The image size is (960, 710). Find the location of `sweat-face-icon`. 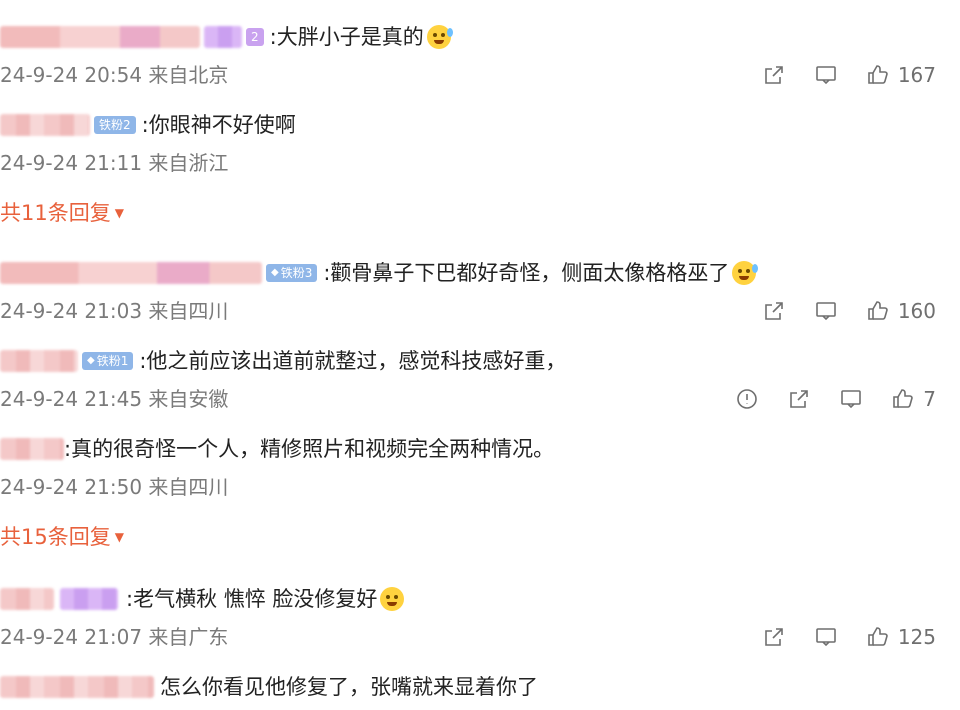

sweat-face-icon is located at coordinates (745, 273).